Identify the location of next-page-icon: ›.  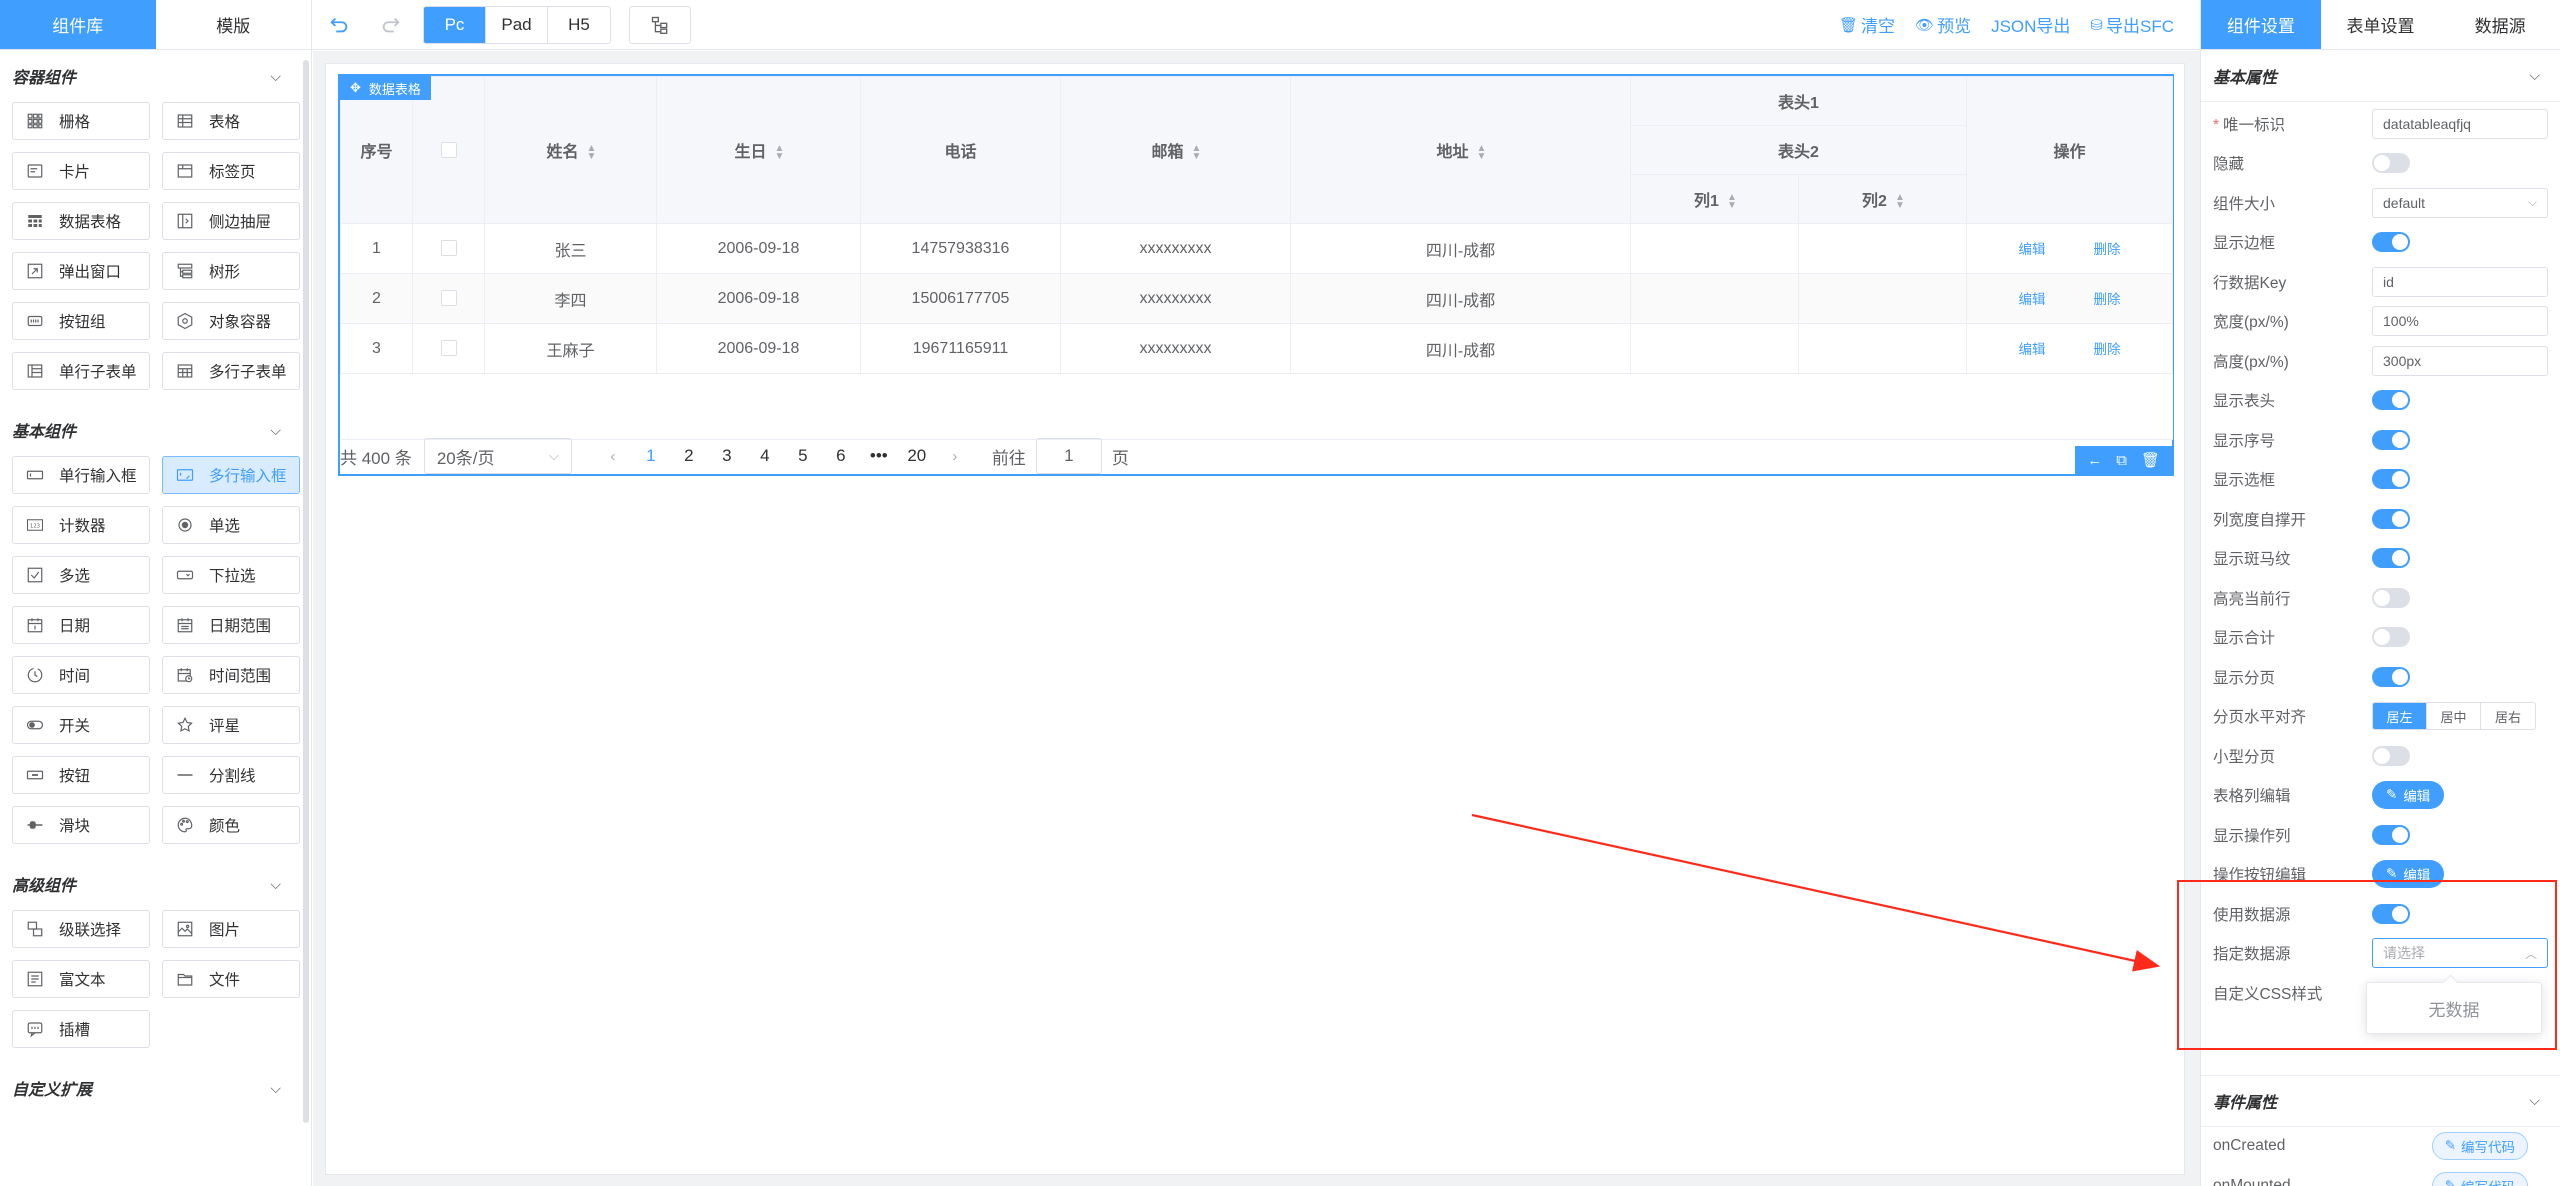
(955, 456).